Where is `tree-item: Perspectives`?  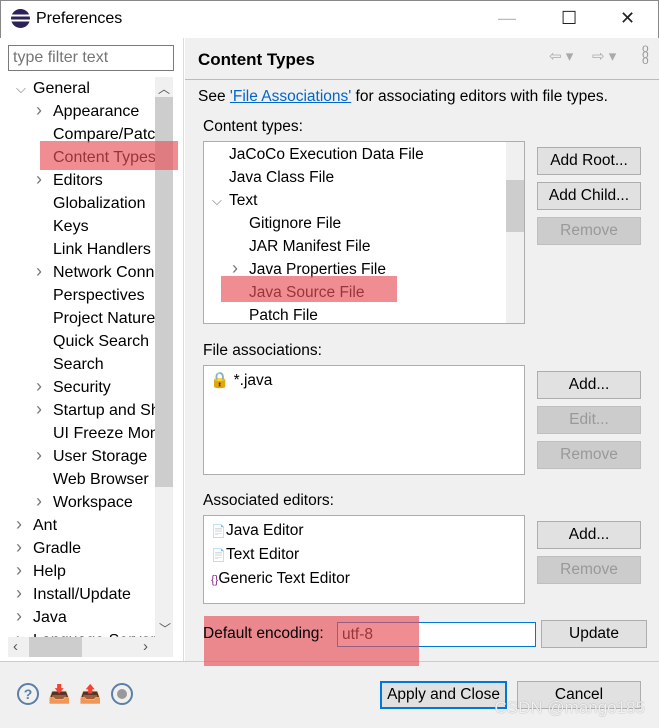
tree-item: Perspectives is located at coordinates (104, 295).